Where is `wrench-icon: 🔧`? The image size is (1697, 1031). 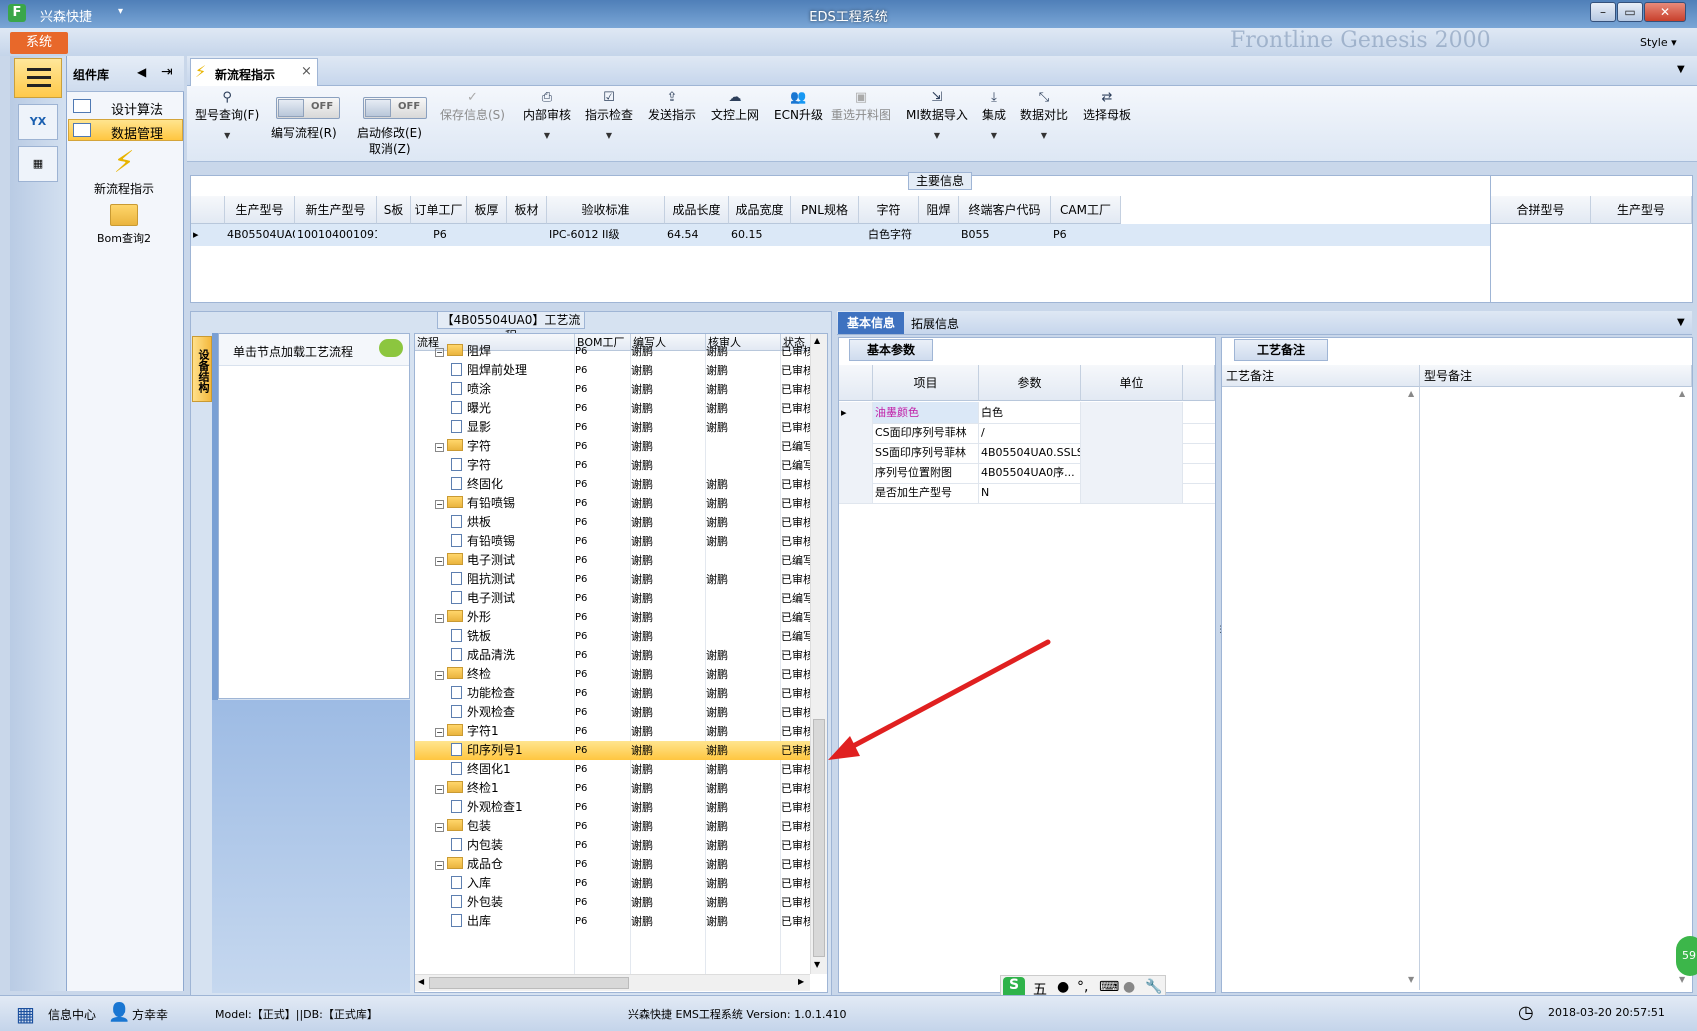
wrench-icon: 🔧 is located at coordinates (1153, 987).